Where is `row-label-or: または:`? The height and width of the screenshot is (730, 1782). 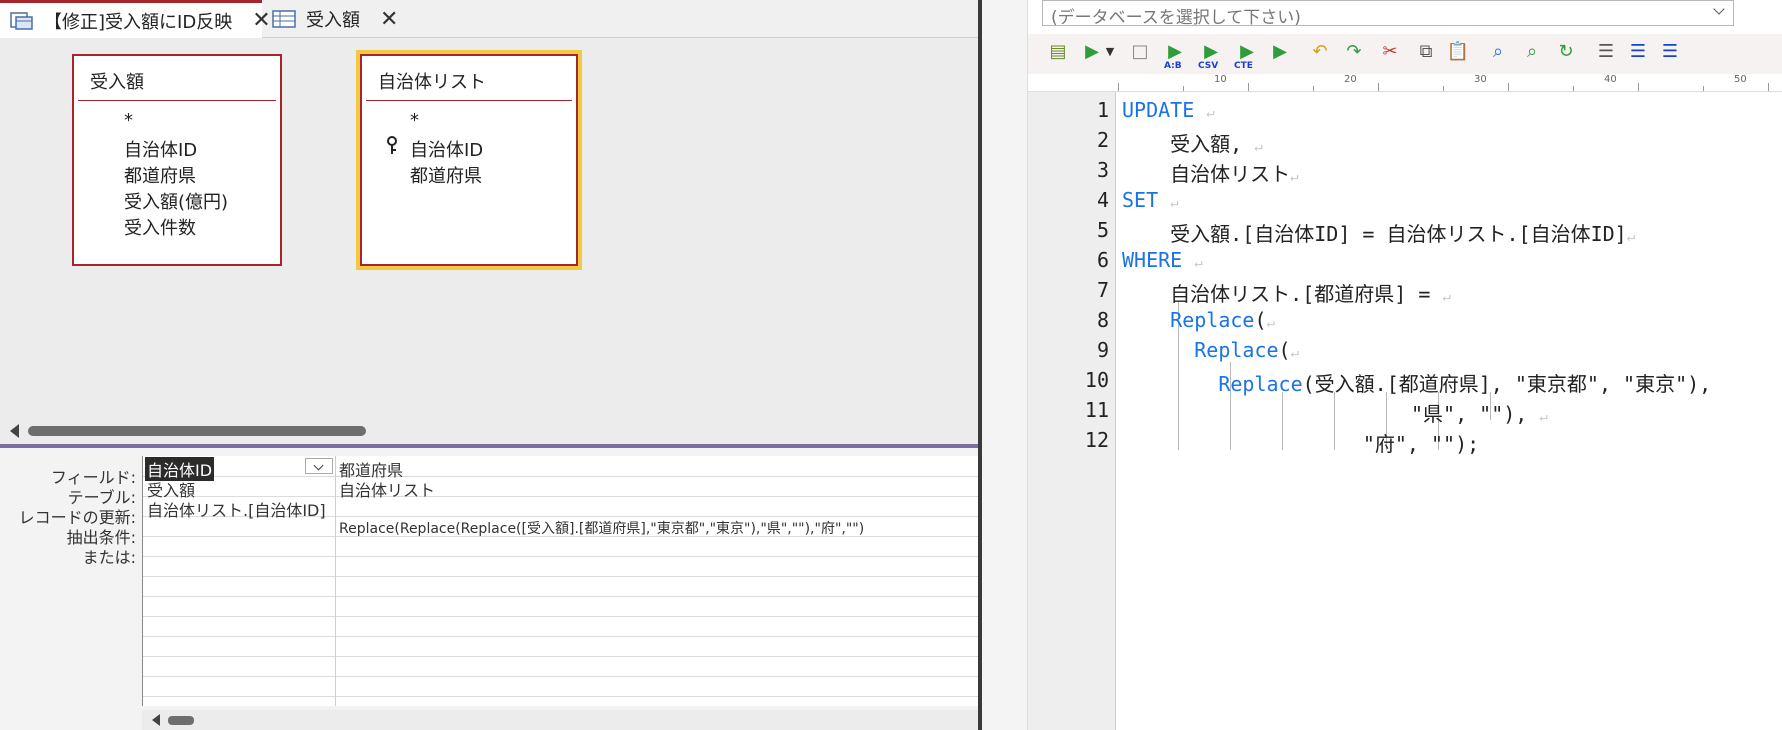 row-label-or: または: is located at coordinates (109, 557).